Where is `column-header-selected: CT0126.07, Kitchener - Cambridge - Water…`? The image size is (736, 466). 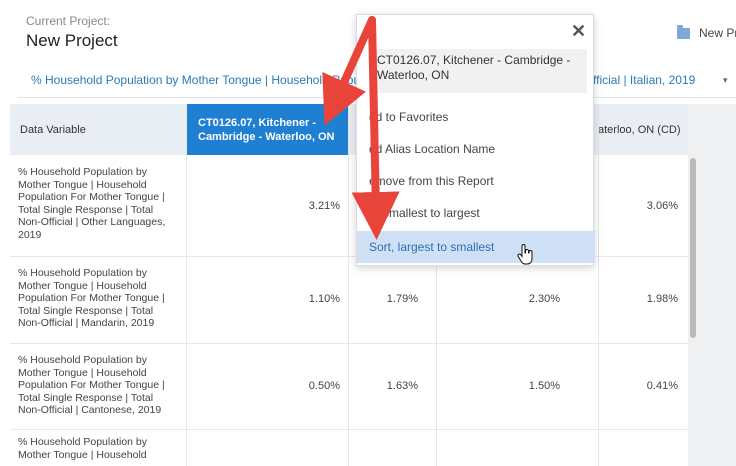 column-header-selected: CT0126.07, Kitchener - Cambridge - Water… is located at coordinates (267, 129).